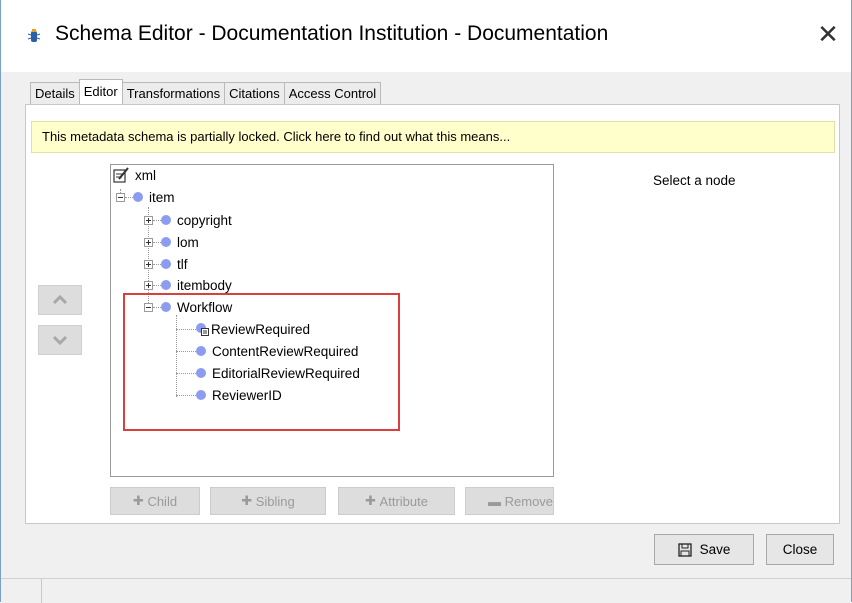  What do you see at coordinates (496, 501) in the screenshot?
I see `minus-icon: ▬` at bounding box center [496, 501].